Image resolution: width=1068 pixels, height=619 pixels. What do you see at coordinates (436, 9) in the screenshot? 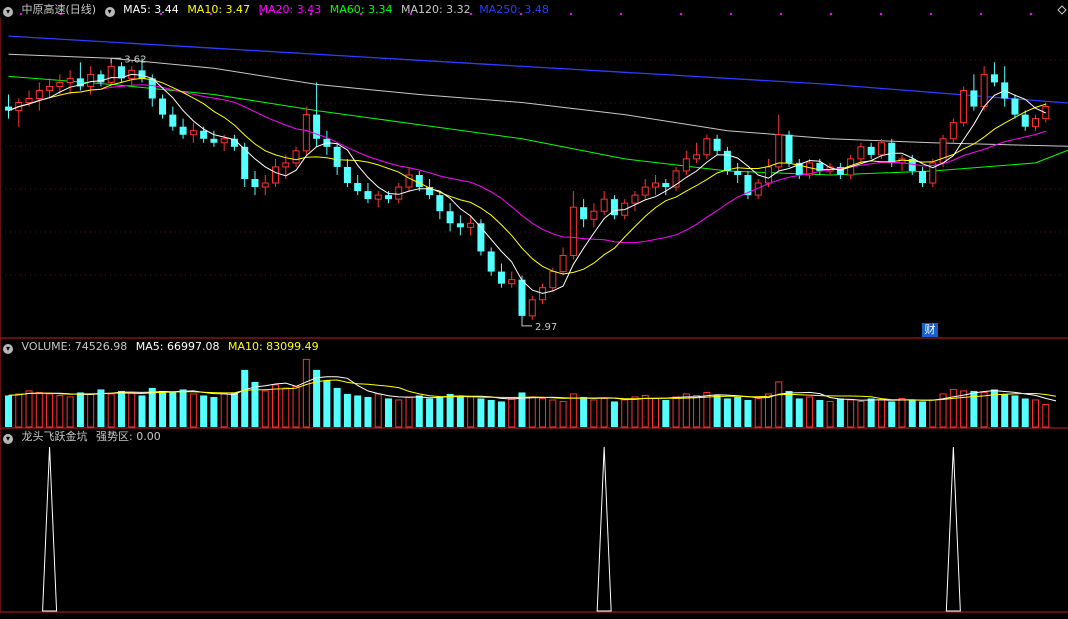
I see `ma120-label: MA120: 3.32` at bounding box center [436, 9].